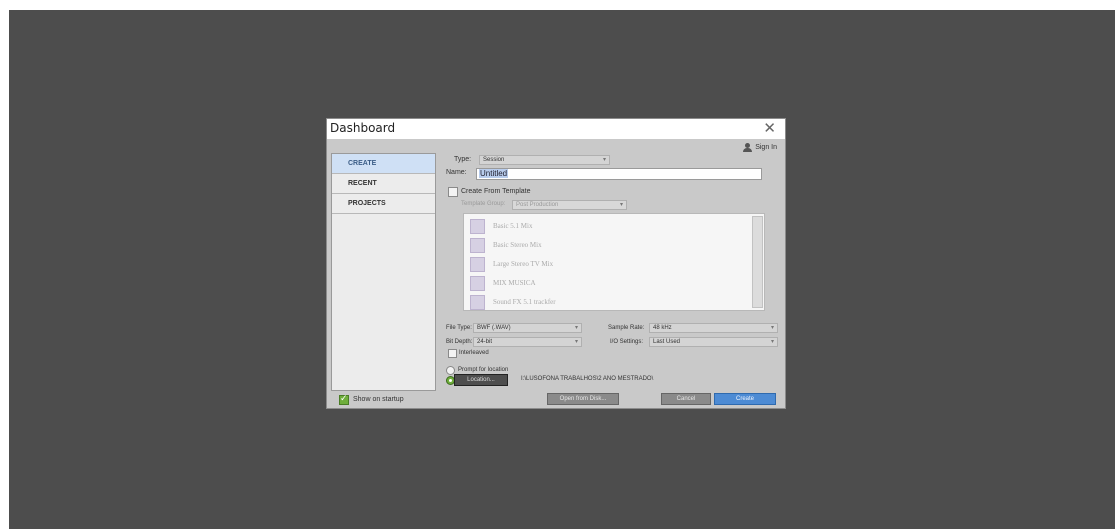 The width and height of the screenshot is (1115, 529). What do you see at coordinates (757, 262) in the screenshot?
I see `template-list-scrollbar` at bounding box center [757, 262].